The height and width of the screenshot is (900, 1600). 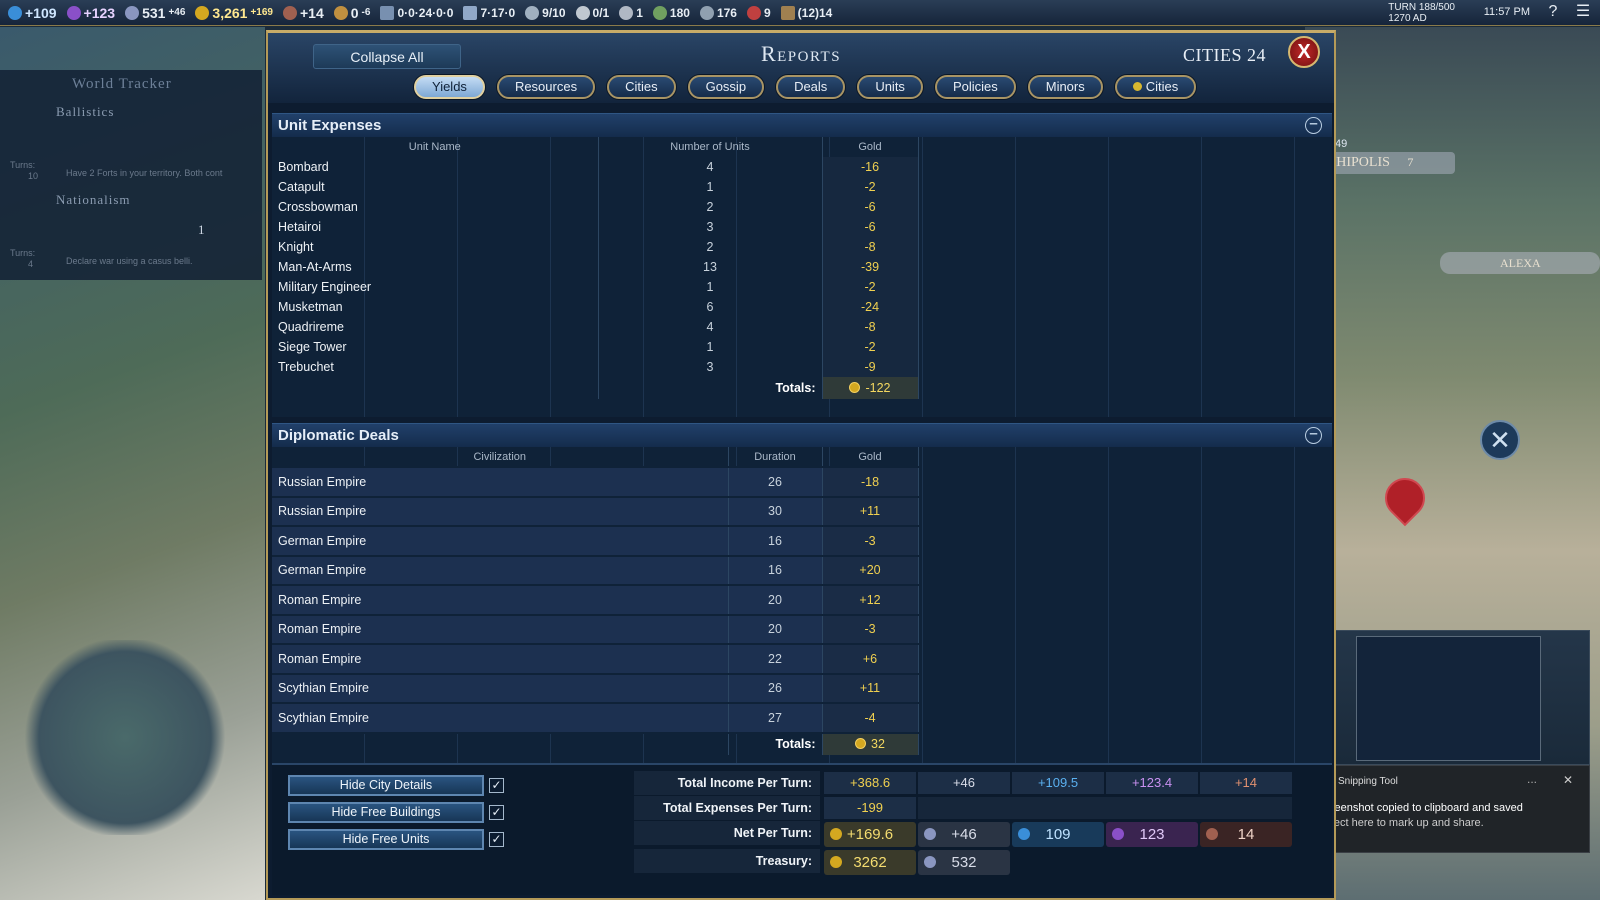 I want to click on net-science: 109, so click(x=1058, y=834).